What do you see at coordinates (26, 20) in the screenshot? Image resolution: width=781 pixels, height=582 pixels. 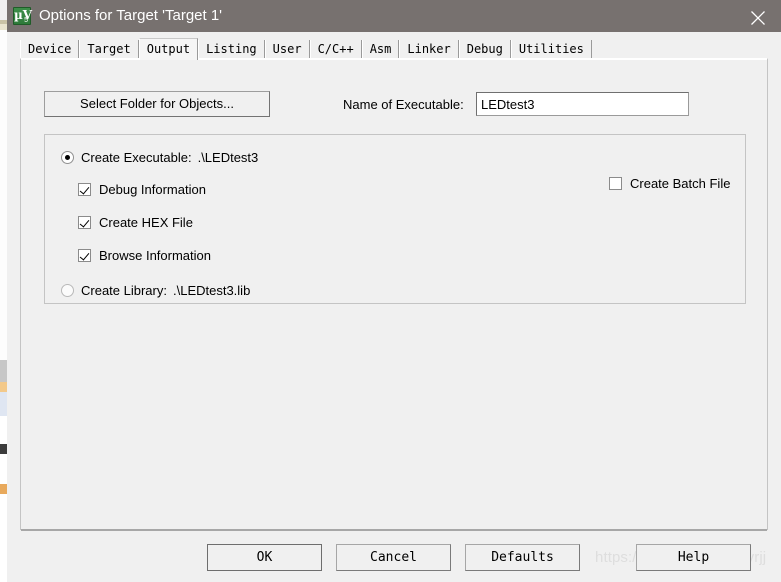 I see `keil-uvision-icon-version: 5` at bounding box center [26, 20].